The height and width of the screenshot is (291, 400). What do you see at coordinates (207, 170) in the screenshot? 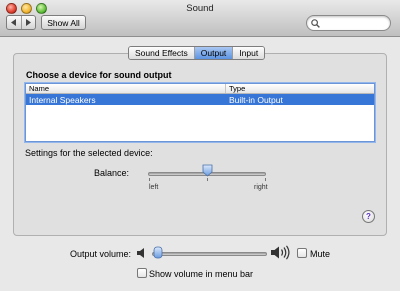
I see `balance-slider-knob` at bounding box center [207, 170].